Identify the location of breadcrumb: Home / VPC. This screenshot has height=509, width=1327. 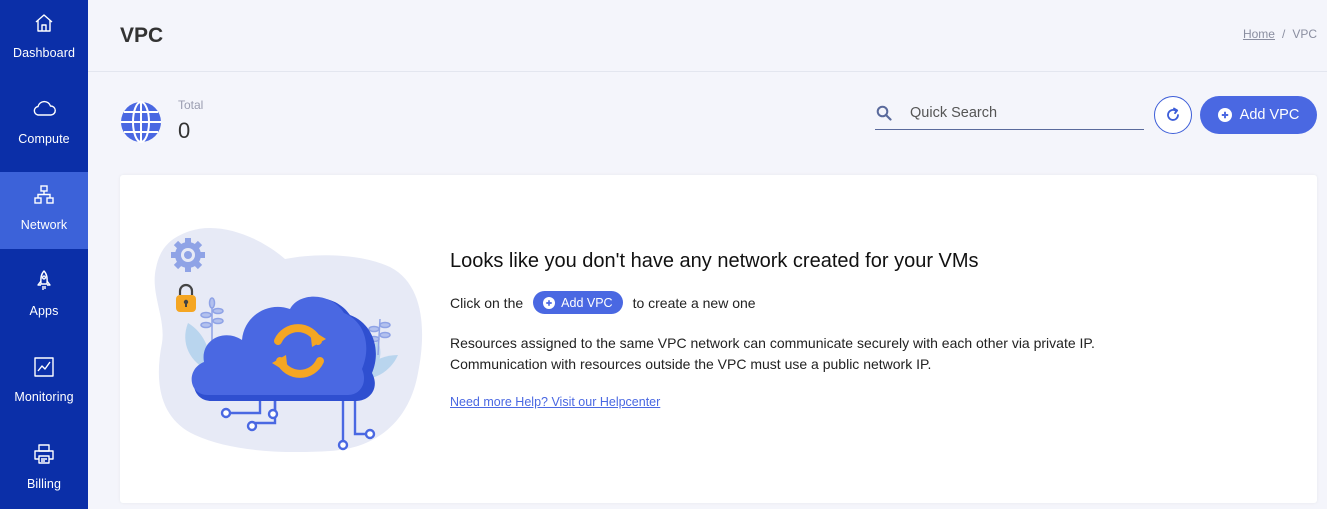
(1280, 34).